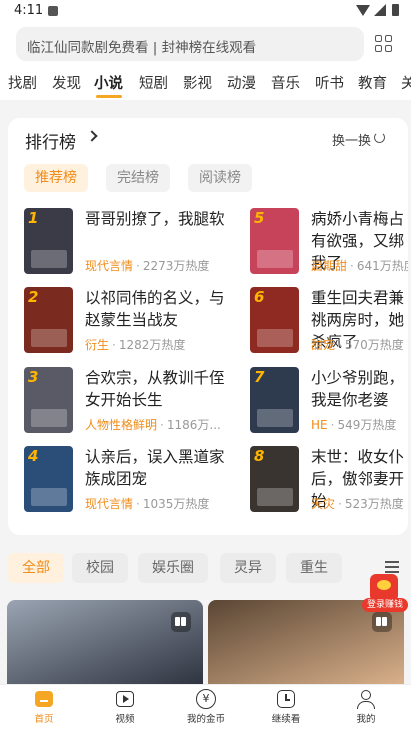 Image resolution: width=411 pixels, height=730 pixels. I want to click on nav-video: 视频, so click(125, 707).